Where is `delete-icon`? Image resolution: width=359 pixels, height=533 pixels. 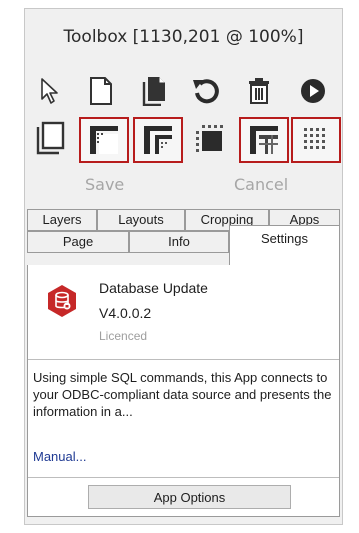 delete-icon is located at coordinates (259, 91).